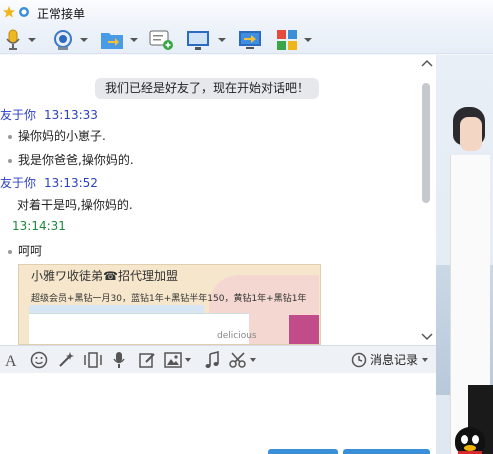  I want to click on screenshot-button, so click(242, 360).